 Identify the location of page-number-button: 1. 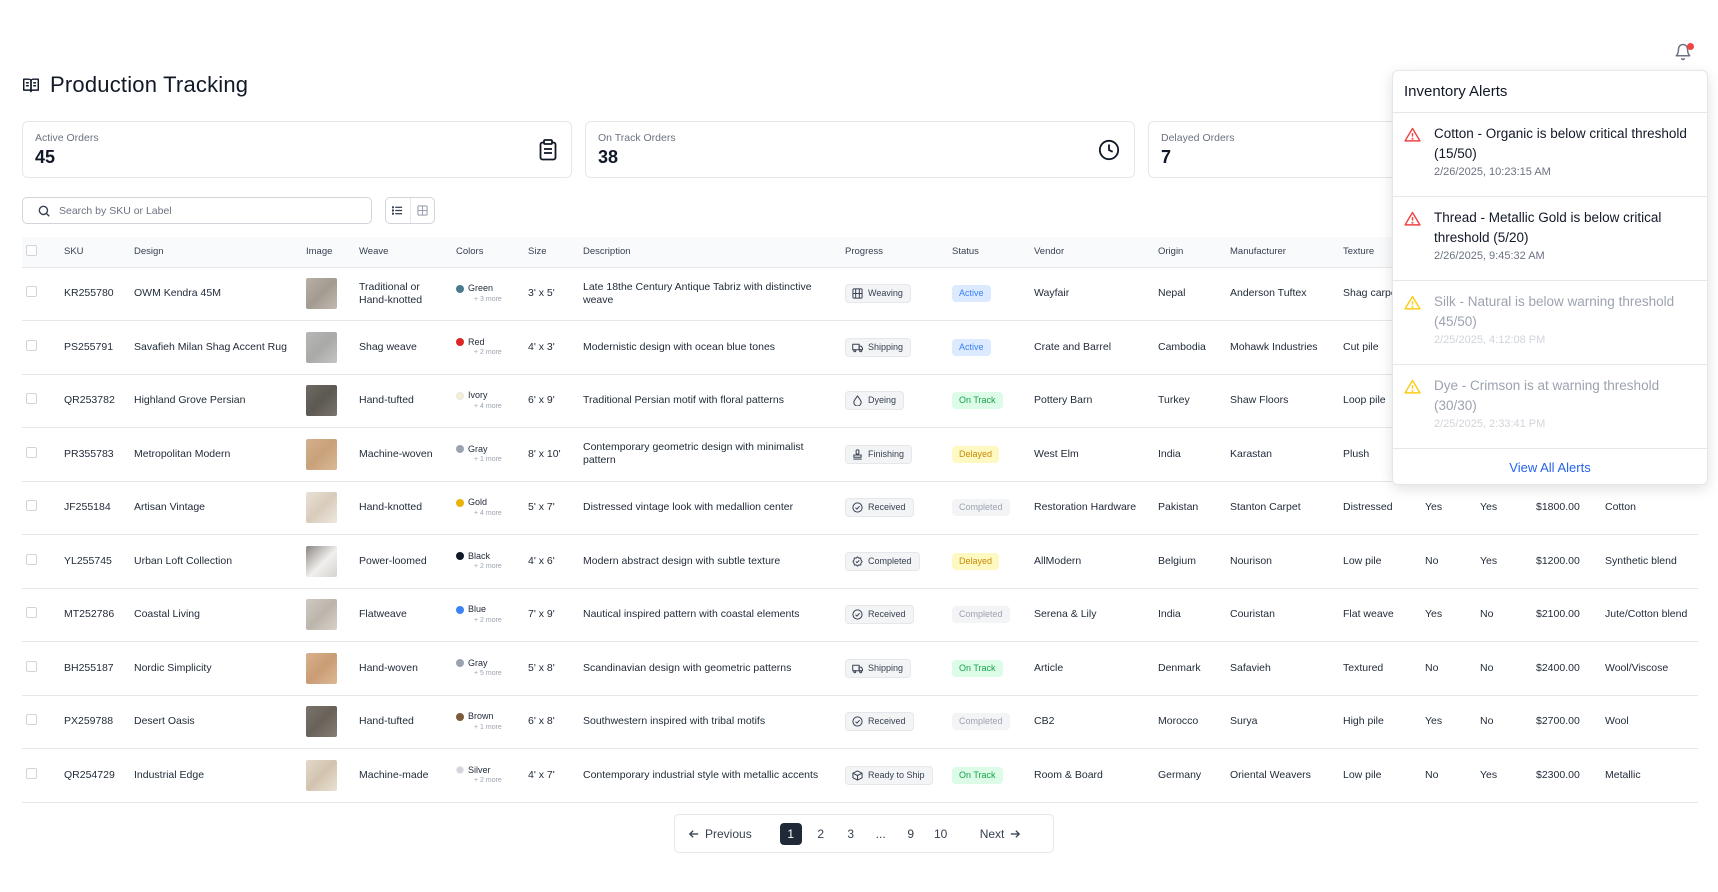
(790, 833).